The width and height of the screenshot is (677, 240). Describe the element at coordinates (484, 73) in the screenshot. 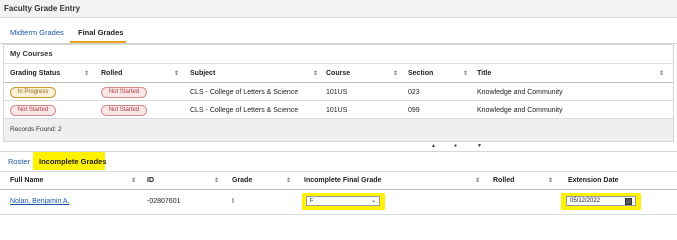

I see `column-header-title: Title` at that location.